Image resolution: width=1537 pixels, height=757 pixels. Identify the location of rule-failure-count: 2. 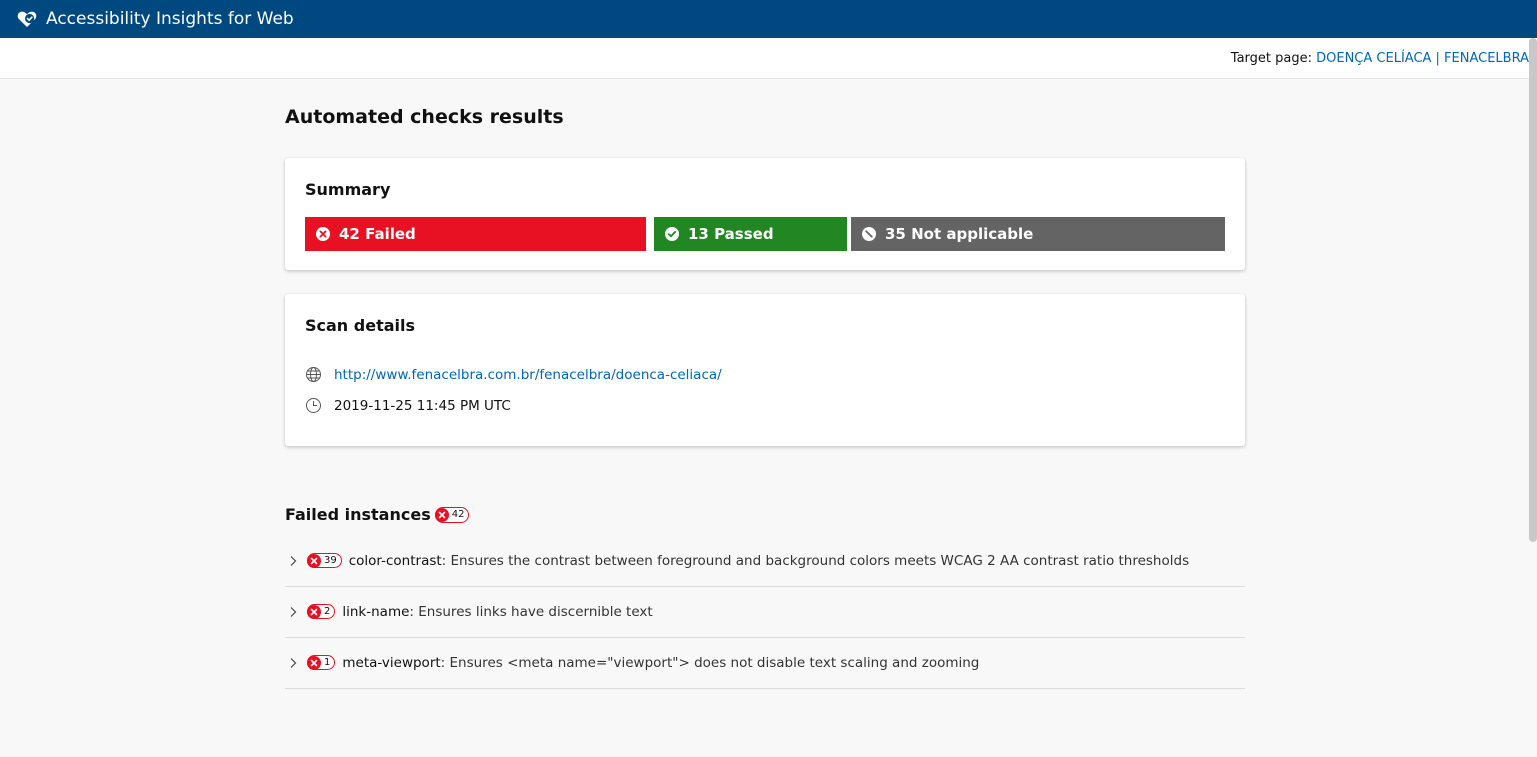
(327, 611).